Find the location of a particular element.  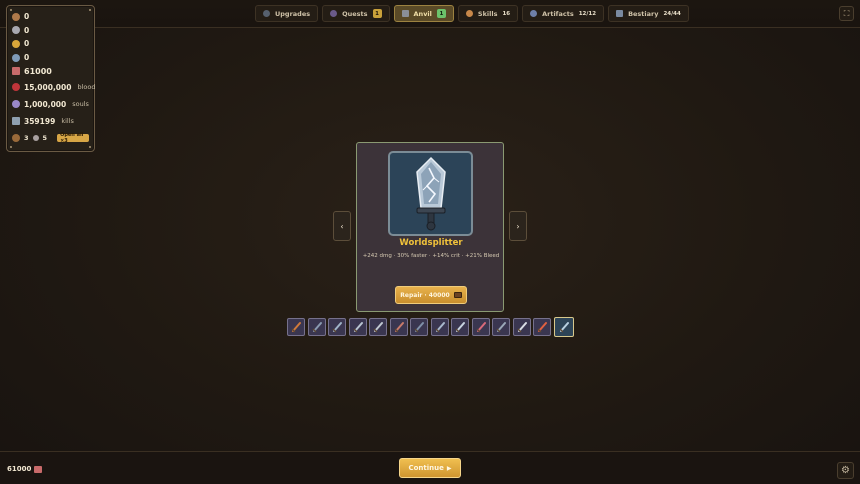

bestiary-icon is located at coordinates (620, 13).